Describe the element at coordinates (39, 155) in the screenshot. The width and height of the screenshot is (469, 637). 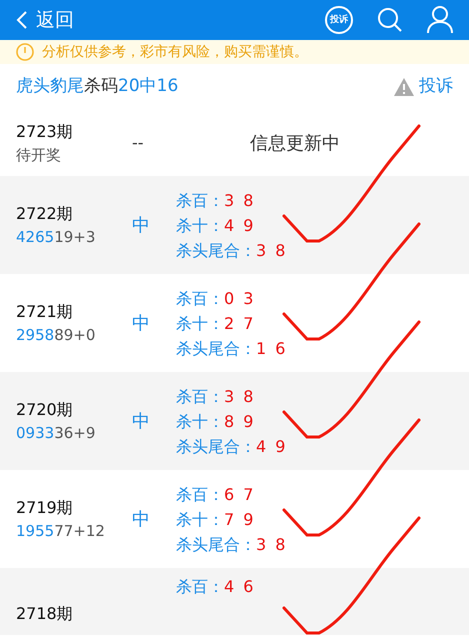
I see `status-label: 待开奖` at that location.